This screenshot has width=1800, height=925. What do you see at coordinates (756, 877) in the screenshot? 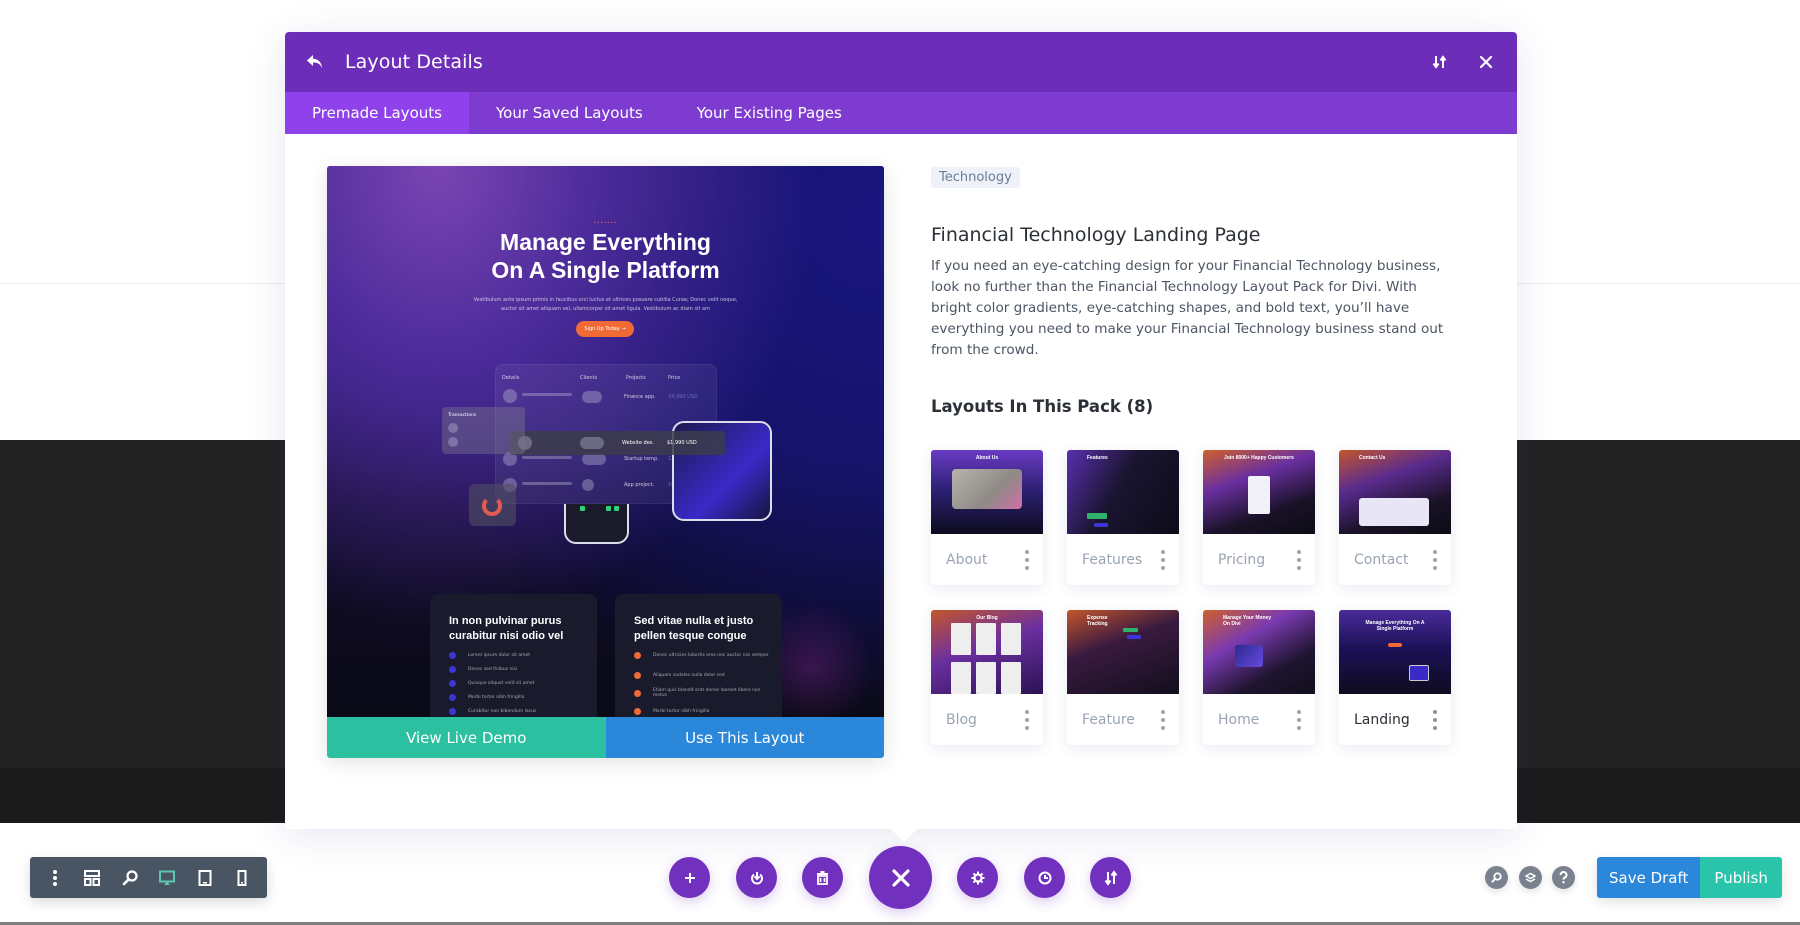
I see `portability-icon` at bounding box center [756, 877].